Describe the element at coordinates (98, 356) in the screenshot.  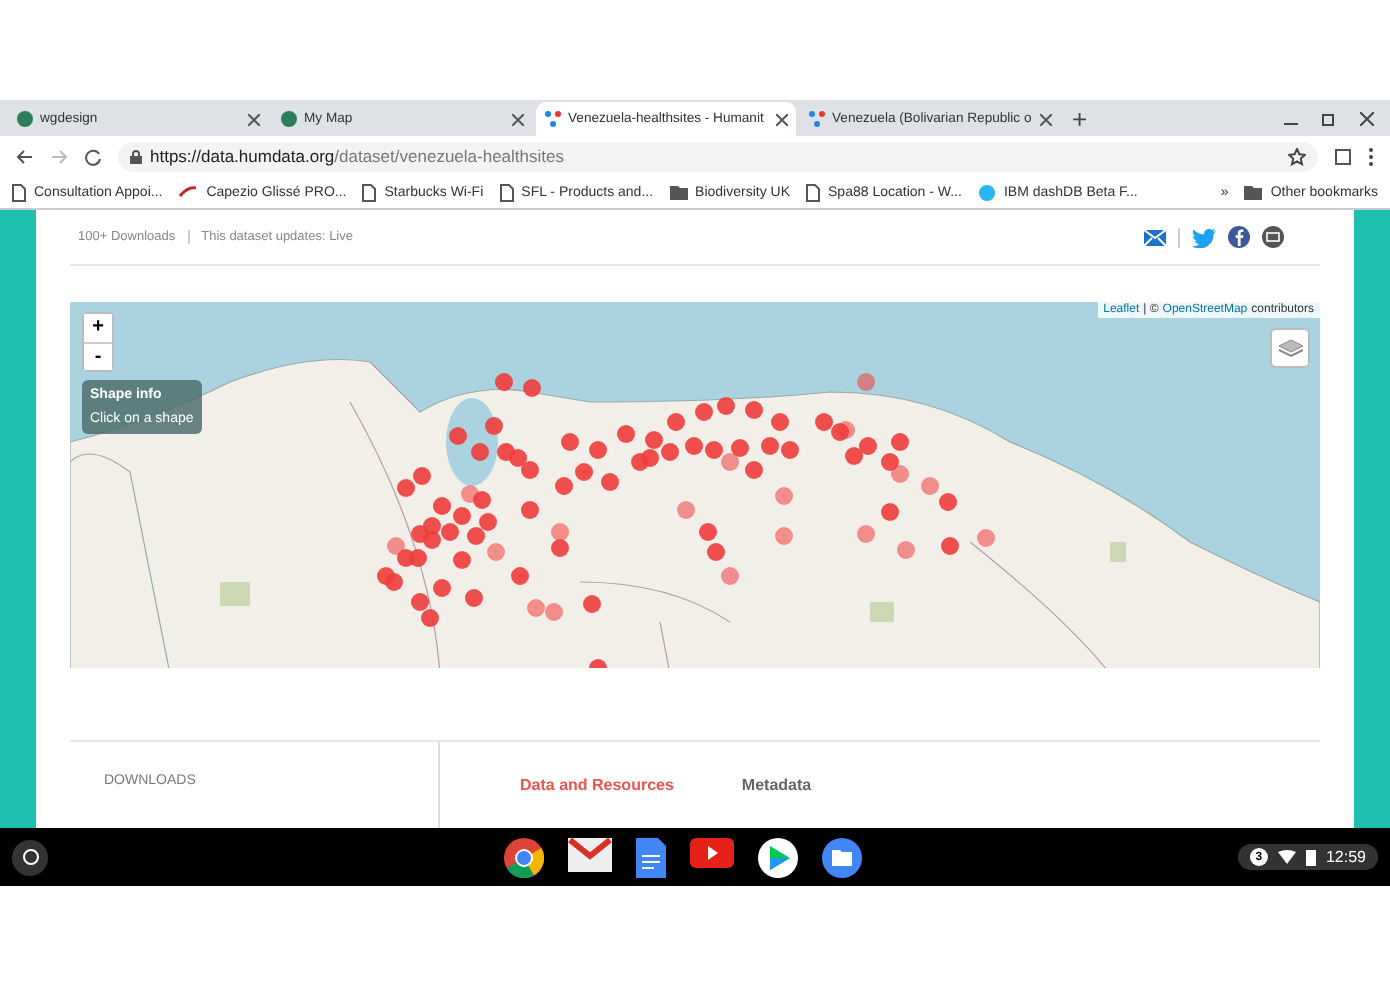
I see `zoom-out-button: -` at that location.